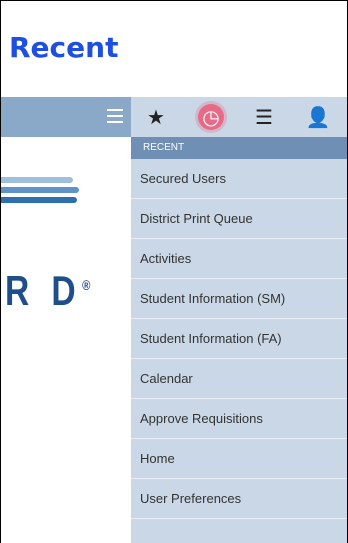 The height and width of the screenshot is (543, 348). What do you see at coordinates (239, 379) in the screenshot?
I see `recent-item-calendar: Calendar` at bounding box center [239, 379].